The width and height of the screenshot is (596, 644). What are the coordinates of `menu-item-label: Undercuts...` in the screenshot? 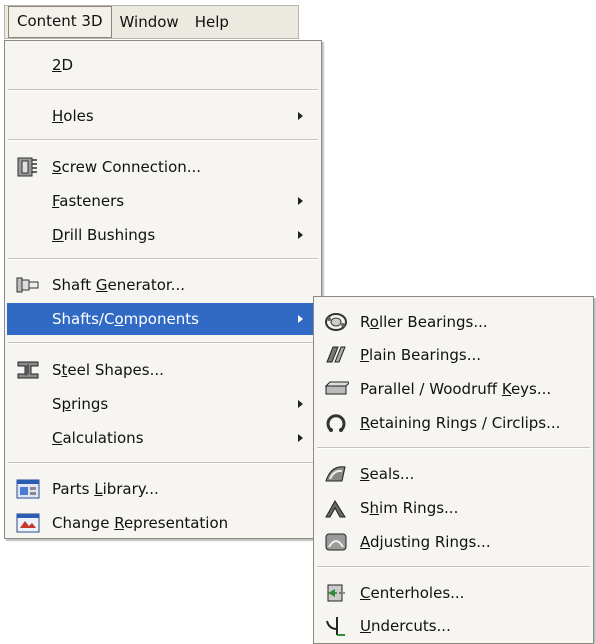 It's located at (405, 626).